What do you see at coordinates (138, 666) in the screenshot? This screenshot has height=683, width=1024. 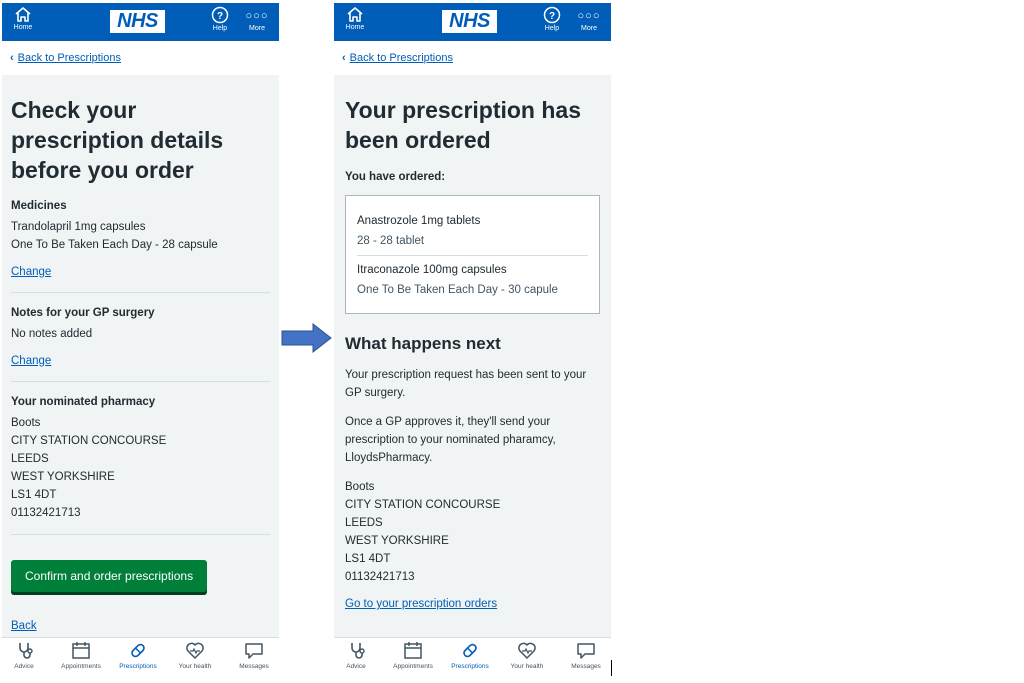 I see `nav-prescriptions-label: Prescriptions` at bounding box center [138, 666].